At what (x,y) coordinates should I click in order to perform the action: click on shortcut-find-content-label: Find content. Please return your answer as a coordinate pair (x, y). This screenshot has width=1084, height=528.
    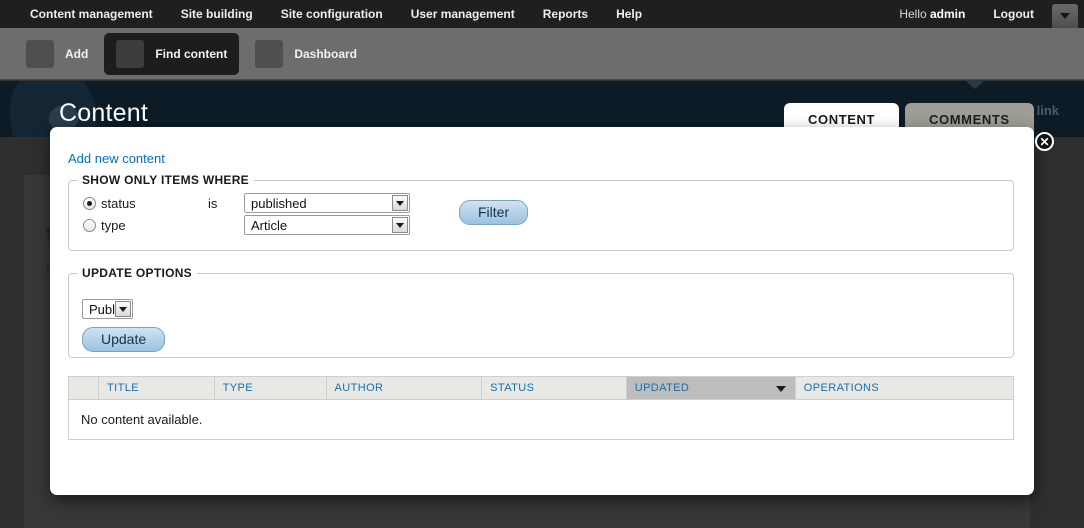
    Looking at the image, I should click on (191, 53).